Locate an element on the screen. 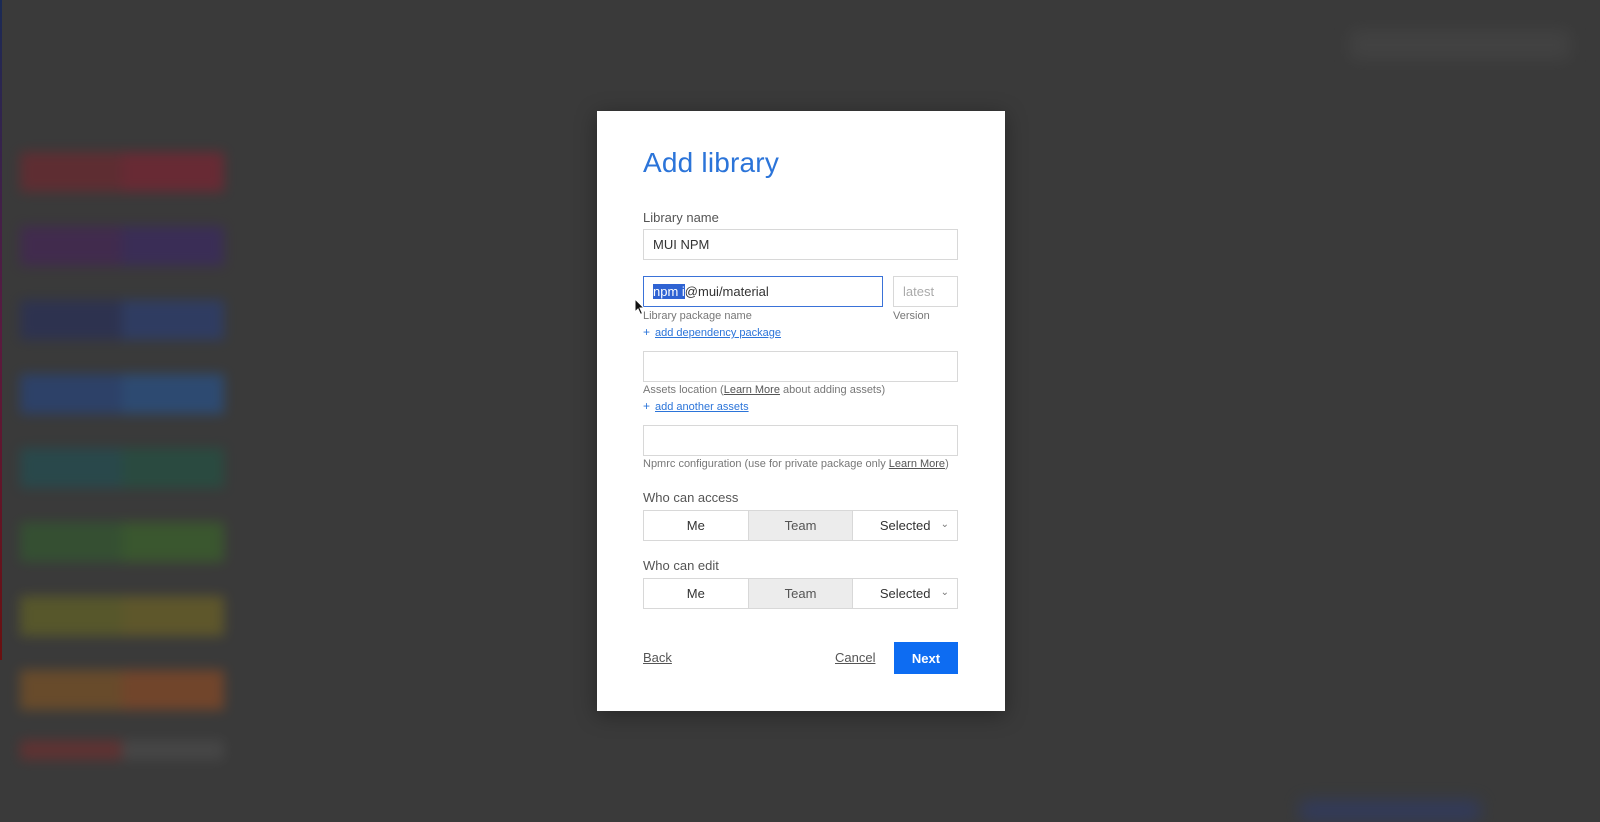  cancel-button: Cancel is located at coordinates (855, 657).